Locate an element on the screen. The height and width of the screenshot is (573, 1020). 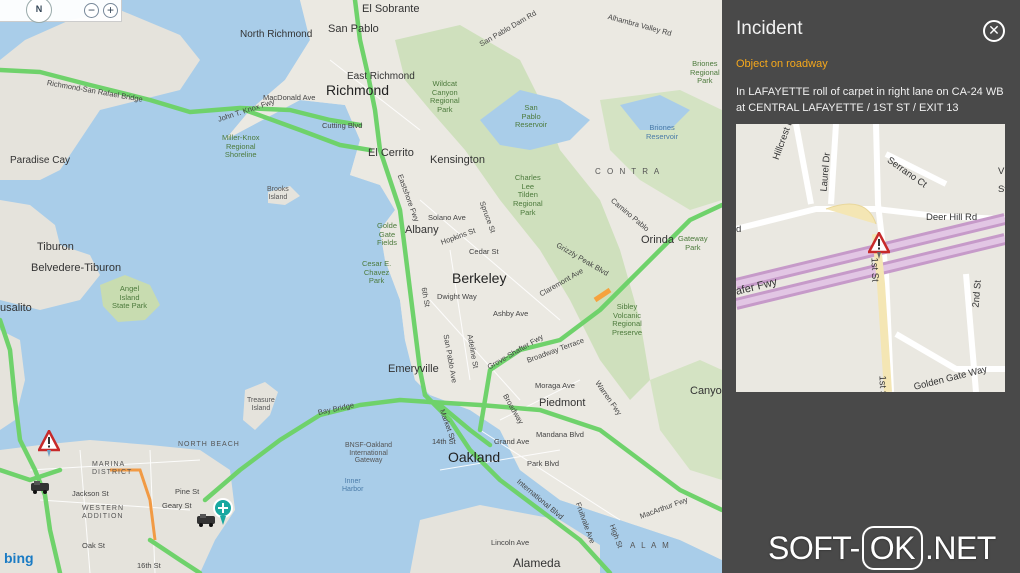
accident-icon is located at coordinates (40, 487).